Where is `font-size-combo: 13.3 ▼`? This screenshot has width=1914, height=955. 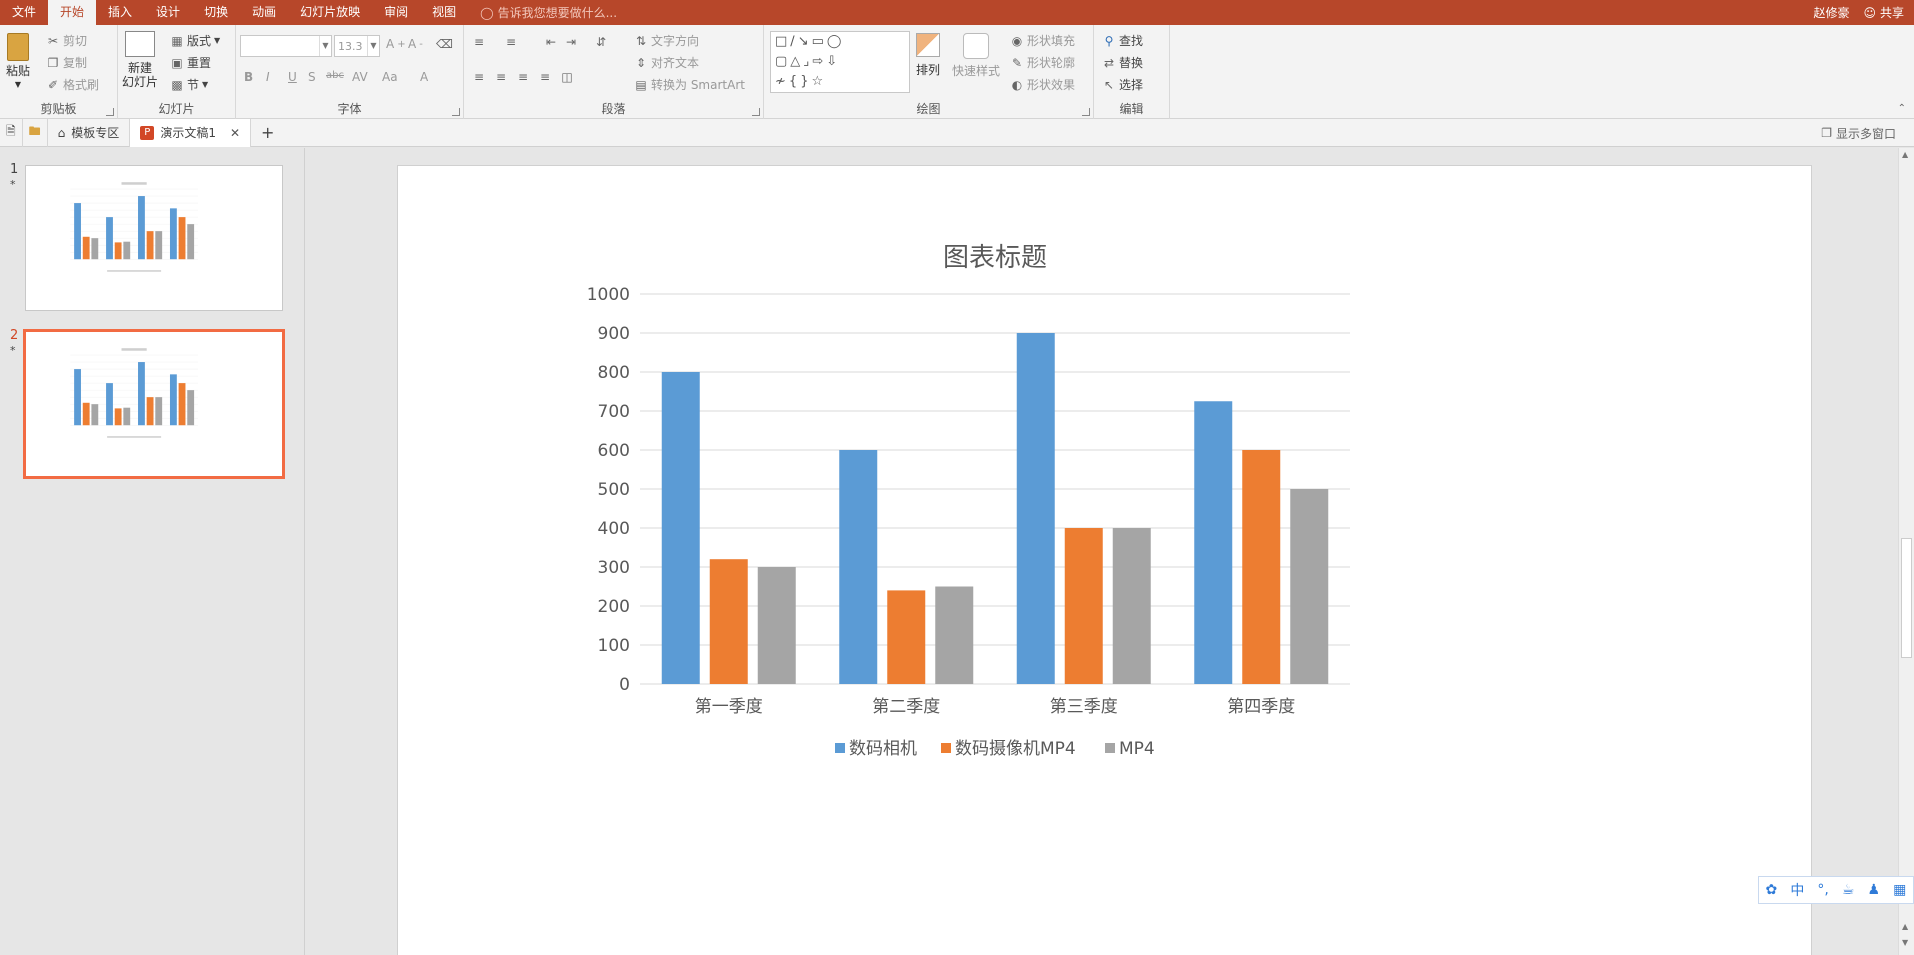 font-size-combo: 13.3 ▼ is located at coordinates (357, 46).